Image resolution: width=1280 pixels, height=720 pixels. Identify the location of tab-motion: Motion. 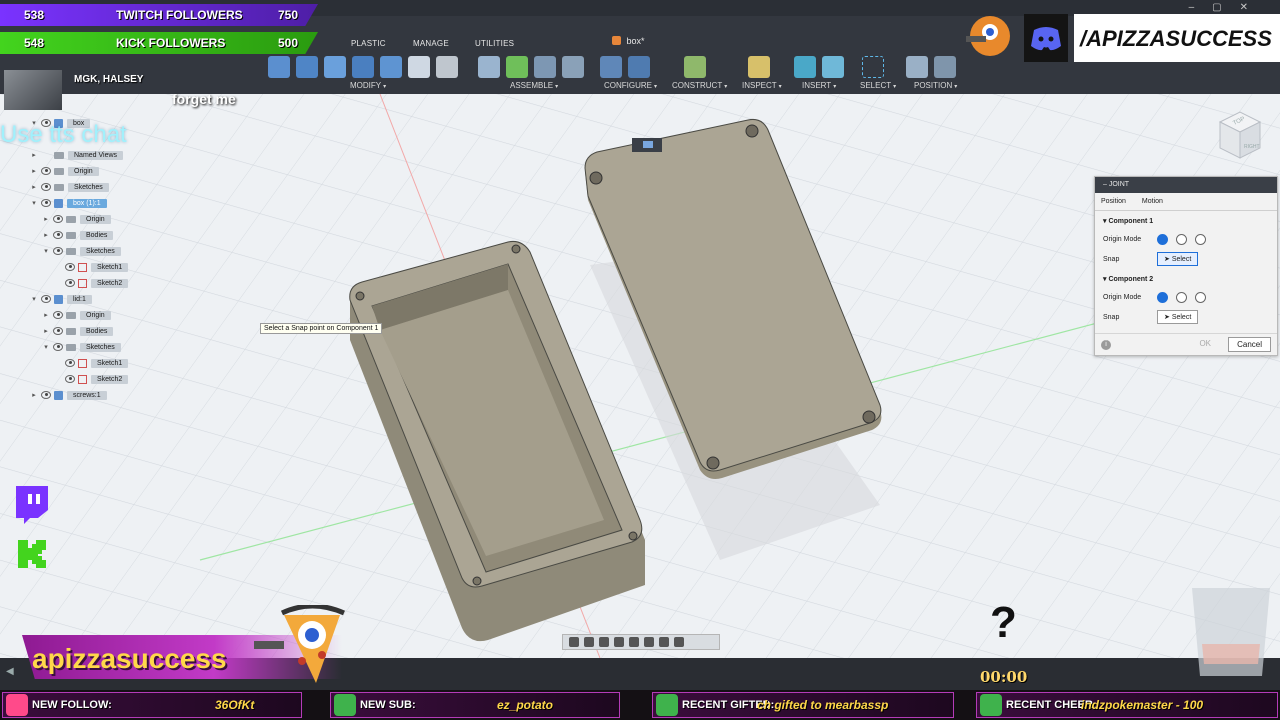
(1152, 201).